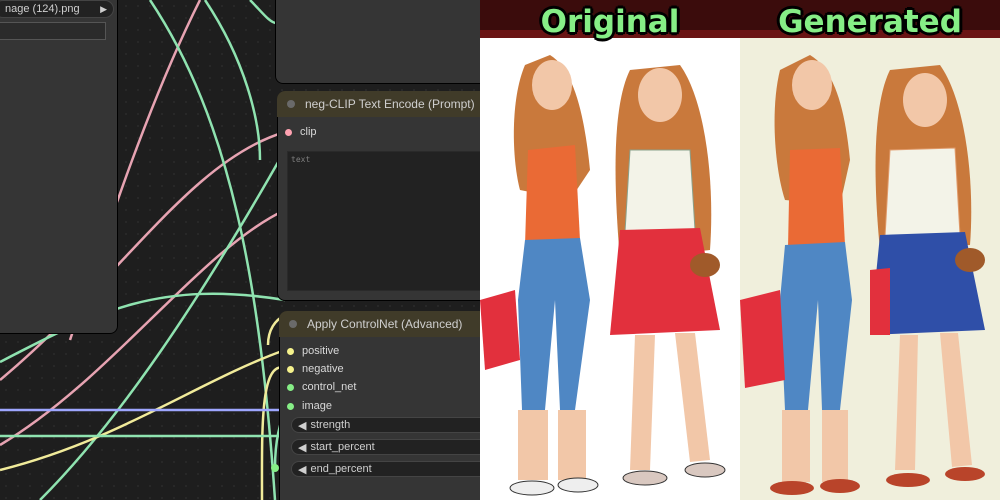 Image resolution: width=1000 pixels, height=500 pixels. Describe the element at coordinates (610, 22) in the screenshot. I see `original-label: Original` at that location.